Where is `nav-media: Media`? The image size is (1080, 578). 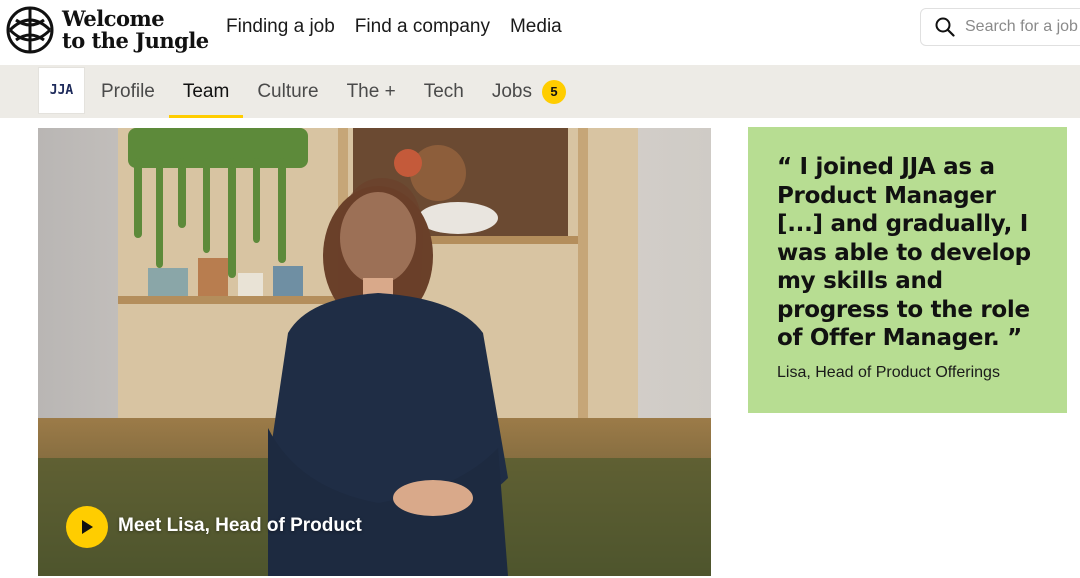
nav-media: Media is located at coordinates (536, 27).